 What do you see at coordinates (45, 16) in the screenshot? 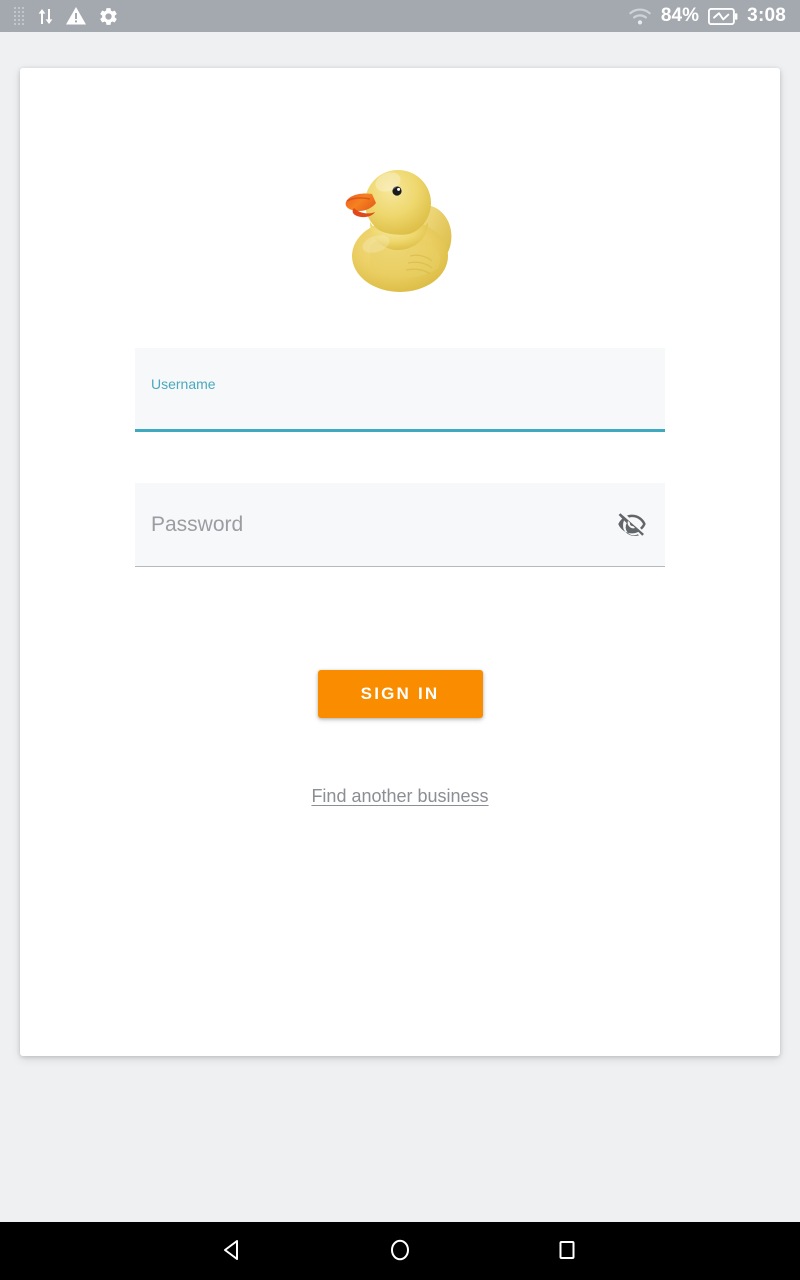
I see `data-transfer-icon` at bounding box center [45, 16].